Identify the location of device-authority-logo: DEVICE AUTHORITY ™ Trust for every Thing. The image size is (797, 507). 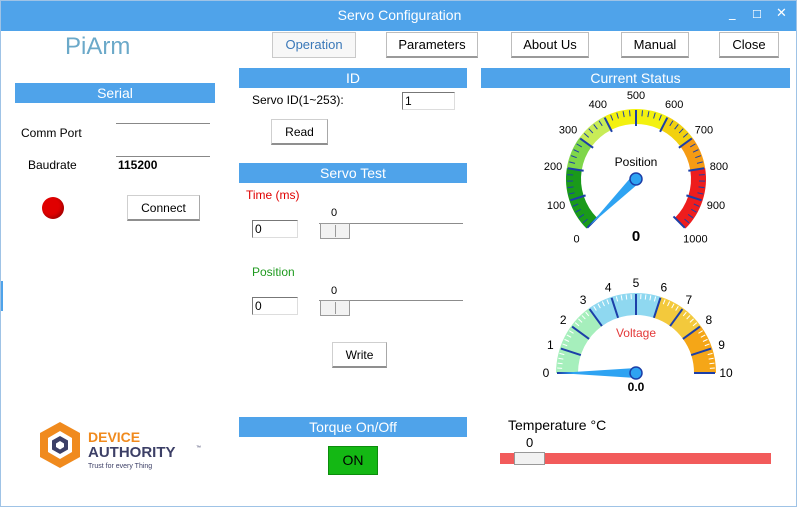
(120, 446).